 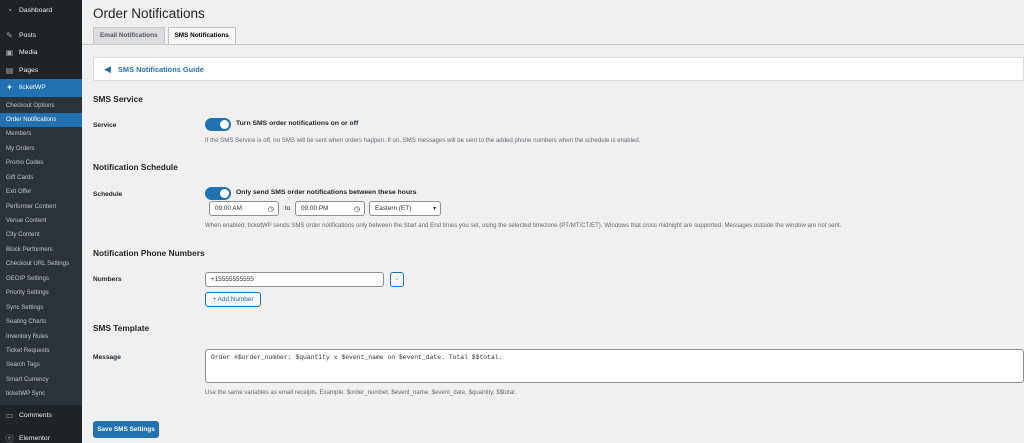 What do you see at coordinates (9, 70) in the screenshot?
I see `pages-icon: ▤` at bounding box center [9, 70].